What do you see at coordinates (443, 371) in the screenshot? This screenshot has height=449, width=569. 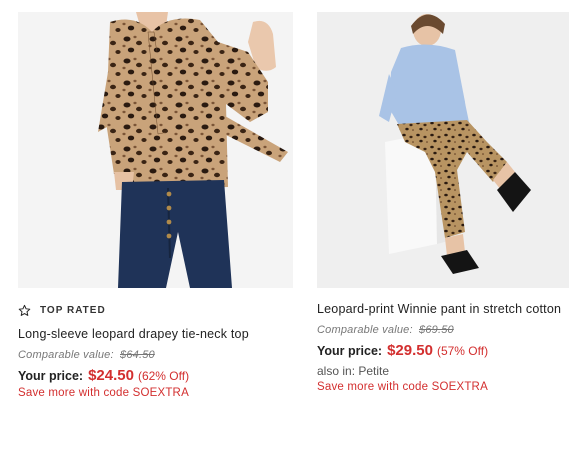 I see `also-in-sizes-link: also in: Petite` at bounding box center [443, 371].